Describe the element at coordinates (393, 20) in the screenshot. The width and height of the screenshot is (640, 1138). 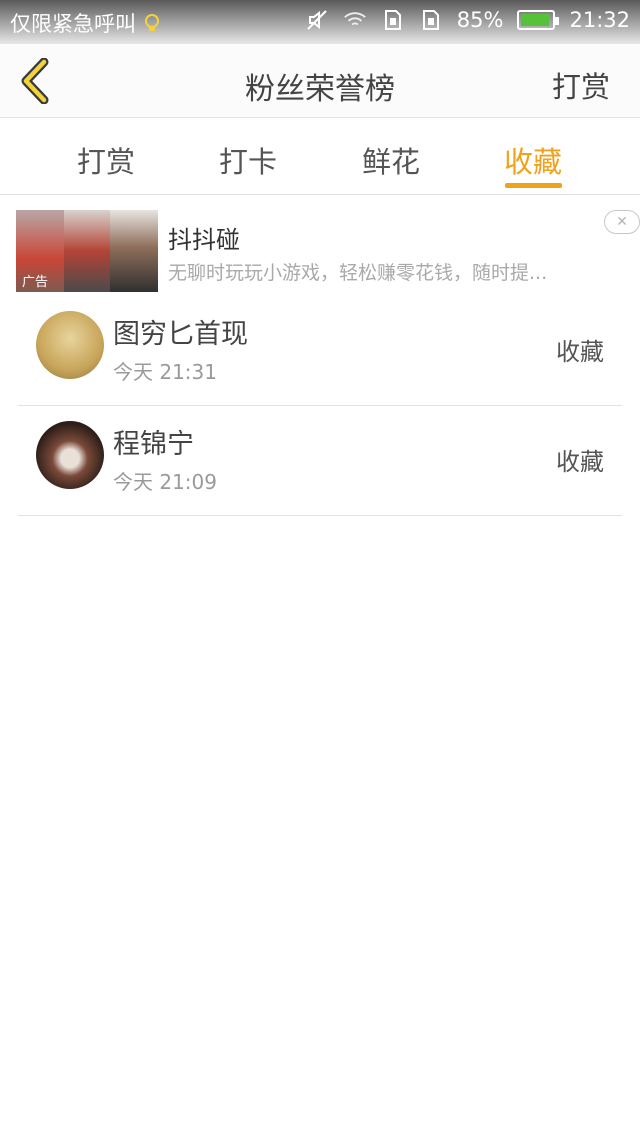
I see `sim1-icon` at that location.